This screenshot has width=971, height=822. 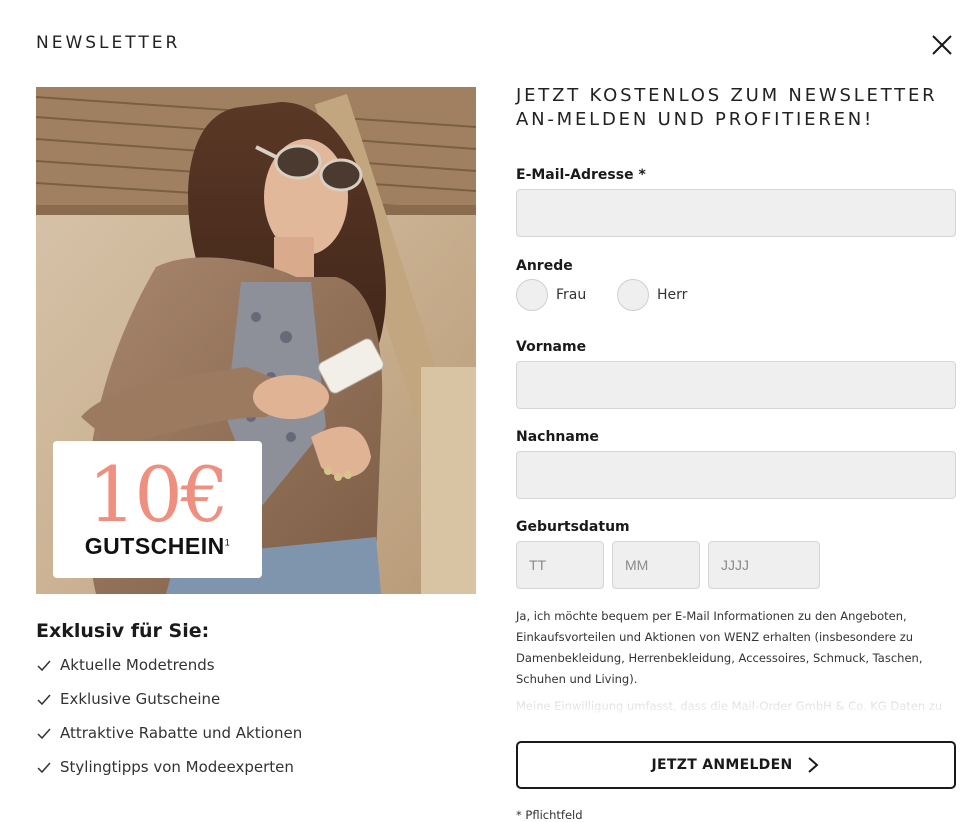 I want to click on benefit-text: Attraktive Rabatte und Aktionen, so click(x=181, y=733).